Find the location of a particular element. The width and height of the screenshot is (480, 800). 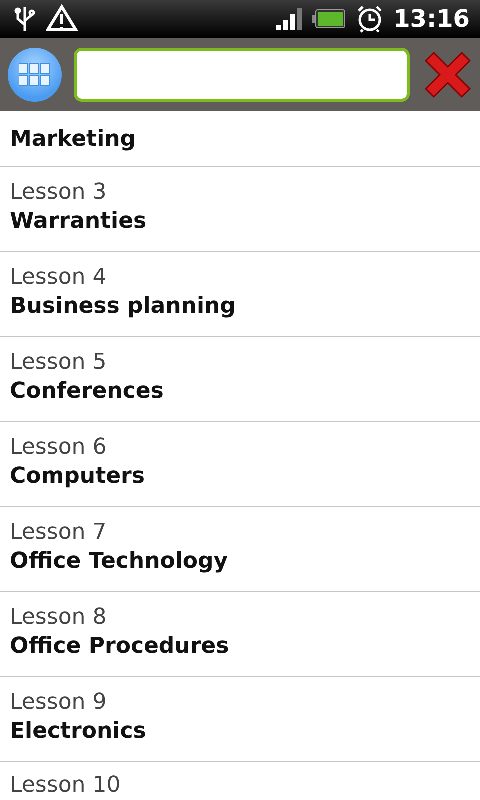

lesson-title: Business planning is located at coordinates (240, 307).